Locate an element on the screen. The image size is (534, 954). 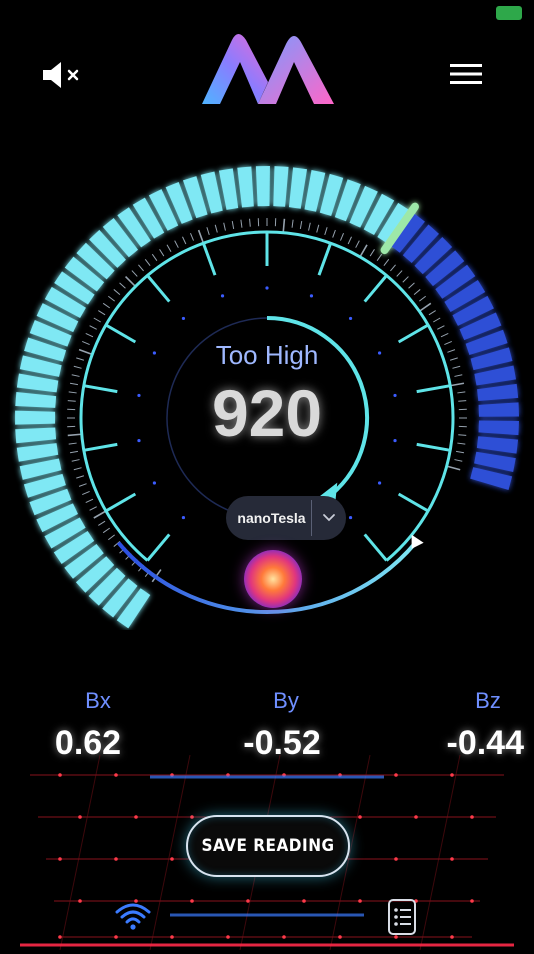
save-reading-button: SAVE READING is located at coordinates (268, 846).